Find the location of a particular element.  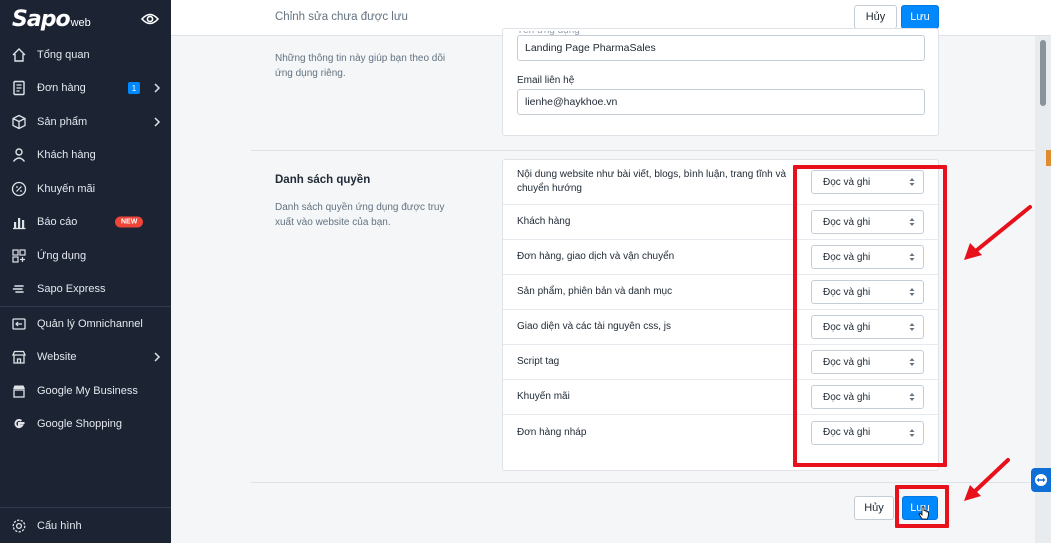

sidebar-item-label: Google My Business is located at coordinates (87, 390).